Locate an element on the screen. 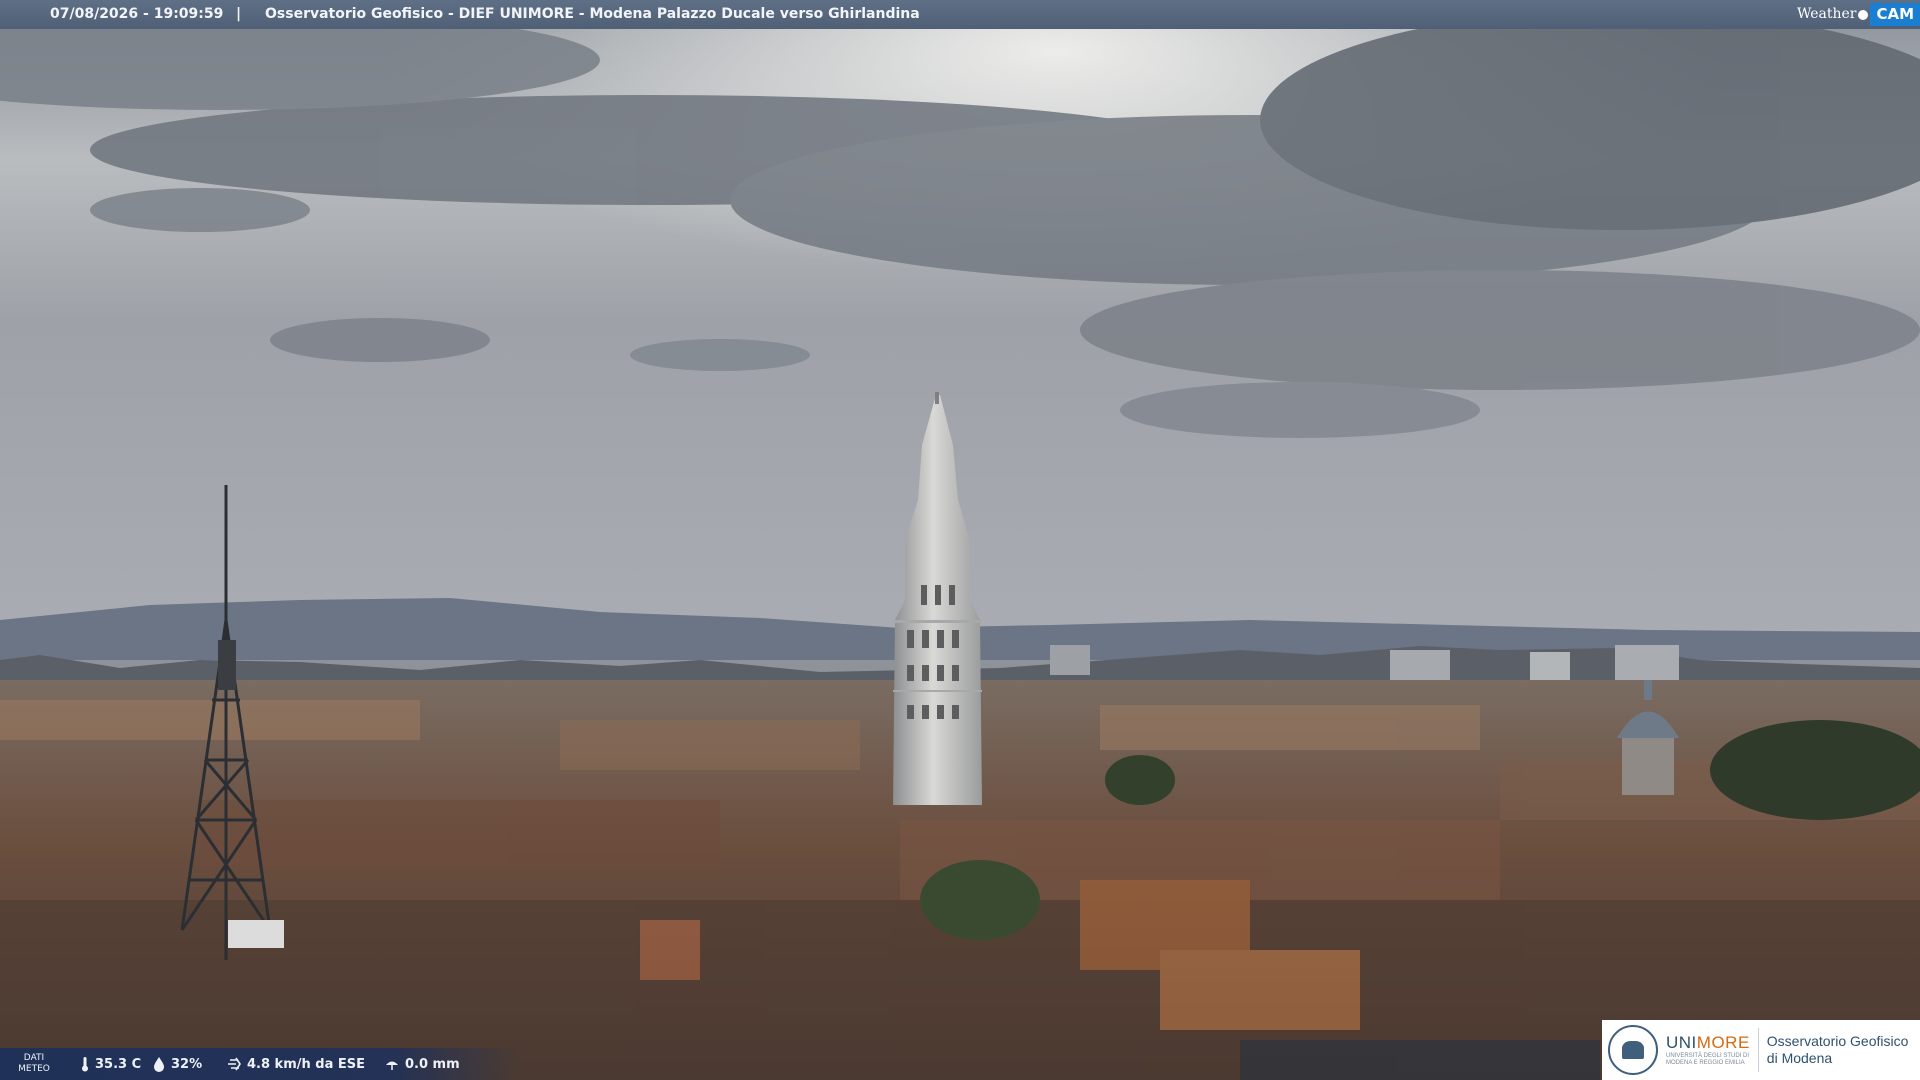 This screenshot has width=1920, height=1080. logo-dot-icon is located at coordinates (1863, 14).